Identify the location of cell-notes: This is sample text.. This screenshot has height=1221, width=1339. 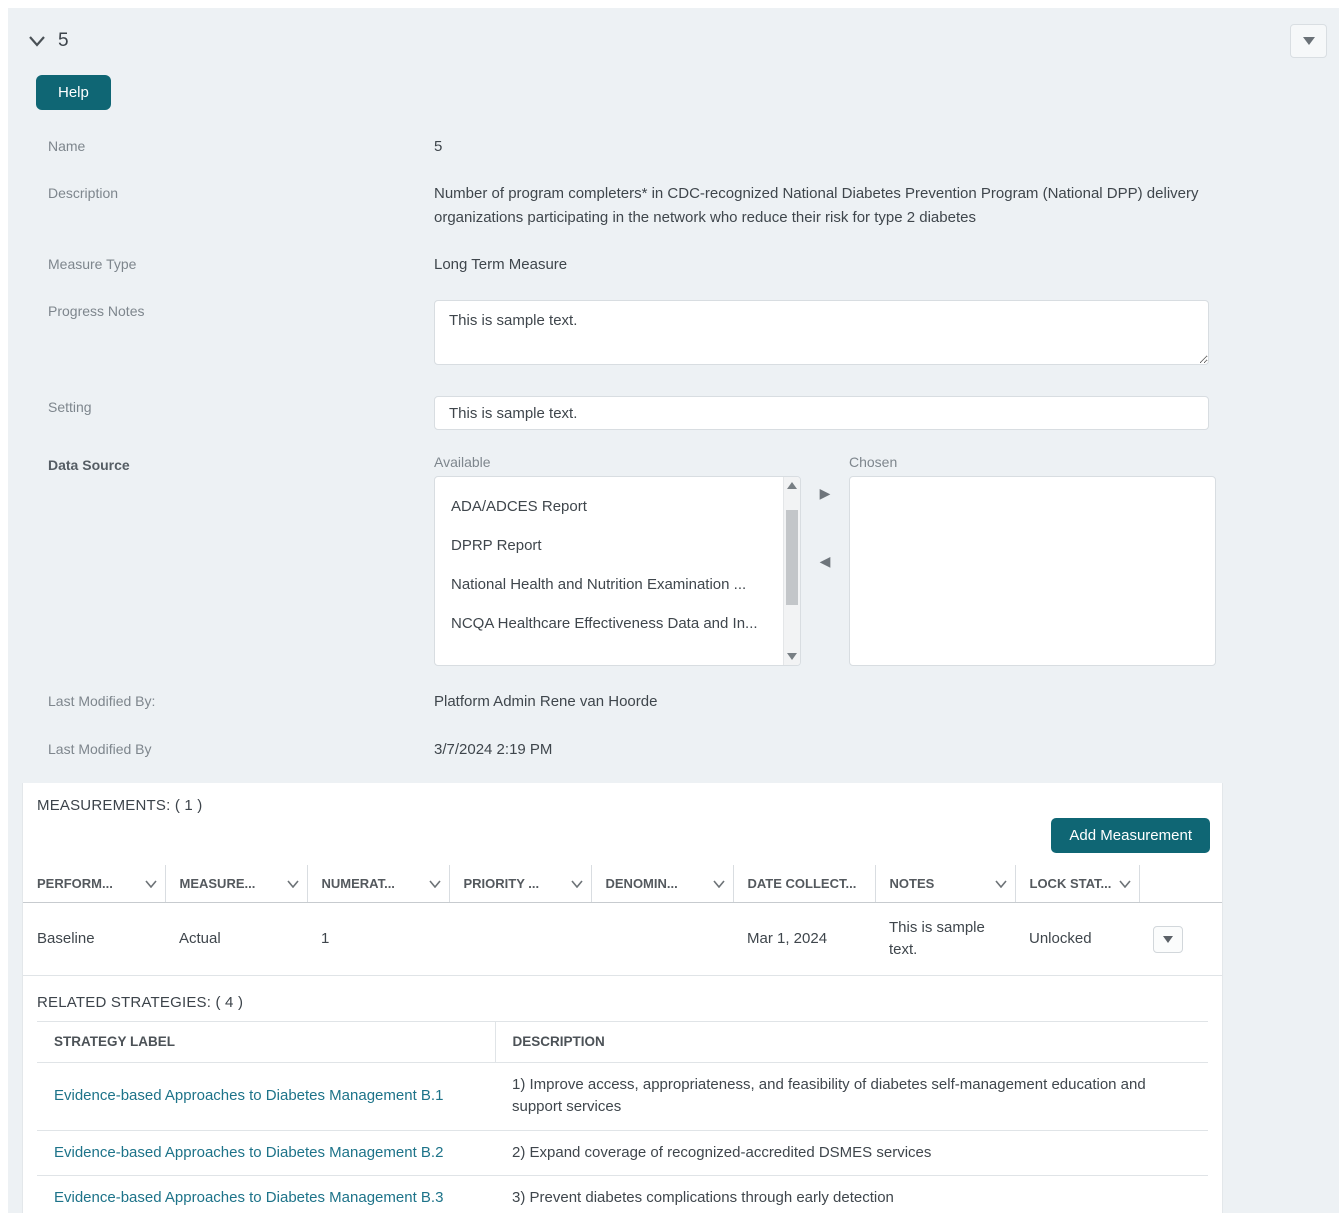
(945, 939).